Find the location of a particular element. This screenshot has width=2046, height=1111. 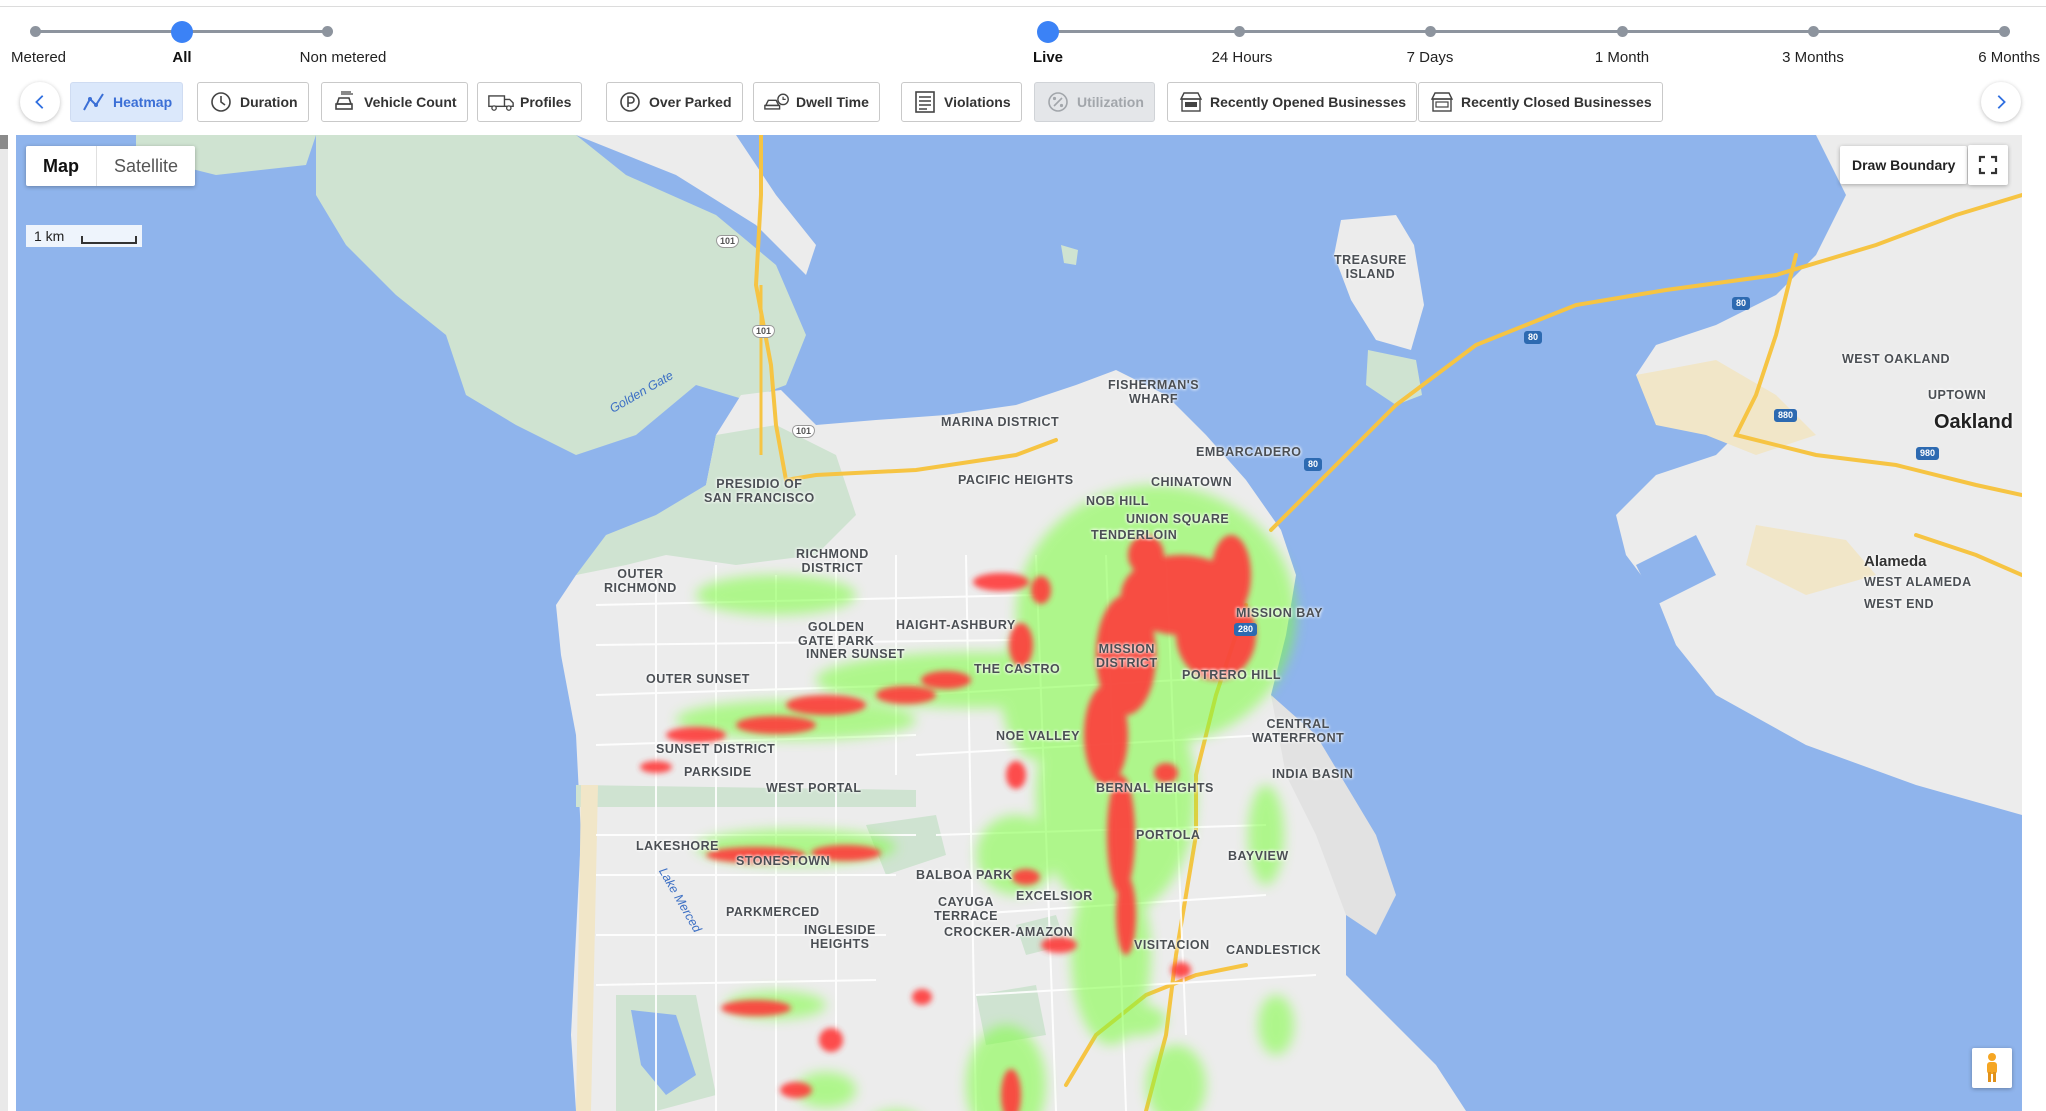

fullscreen-icon is located at coordinates (1988, 165).